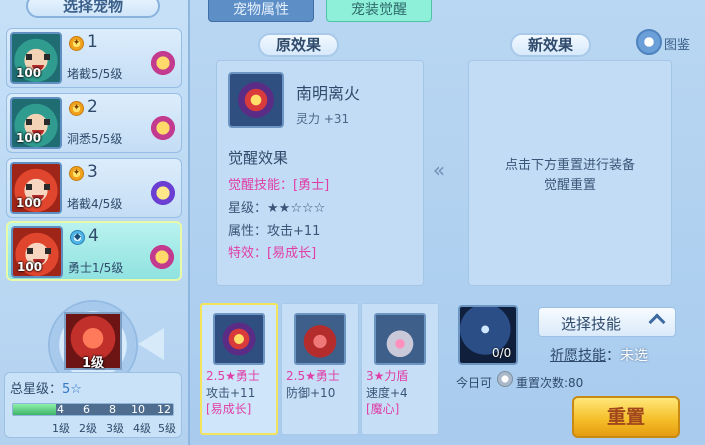 The height and width of the screenshot is (445, 705). What do you see at coordinates (279, 185) in the screenshot?
I see `awaken-skill-line: 觉醒技能：[勇士]` at bounding box center [279, 185].